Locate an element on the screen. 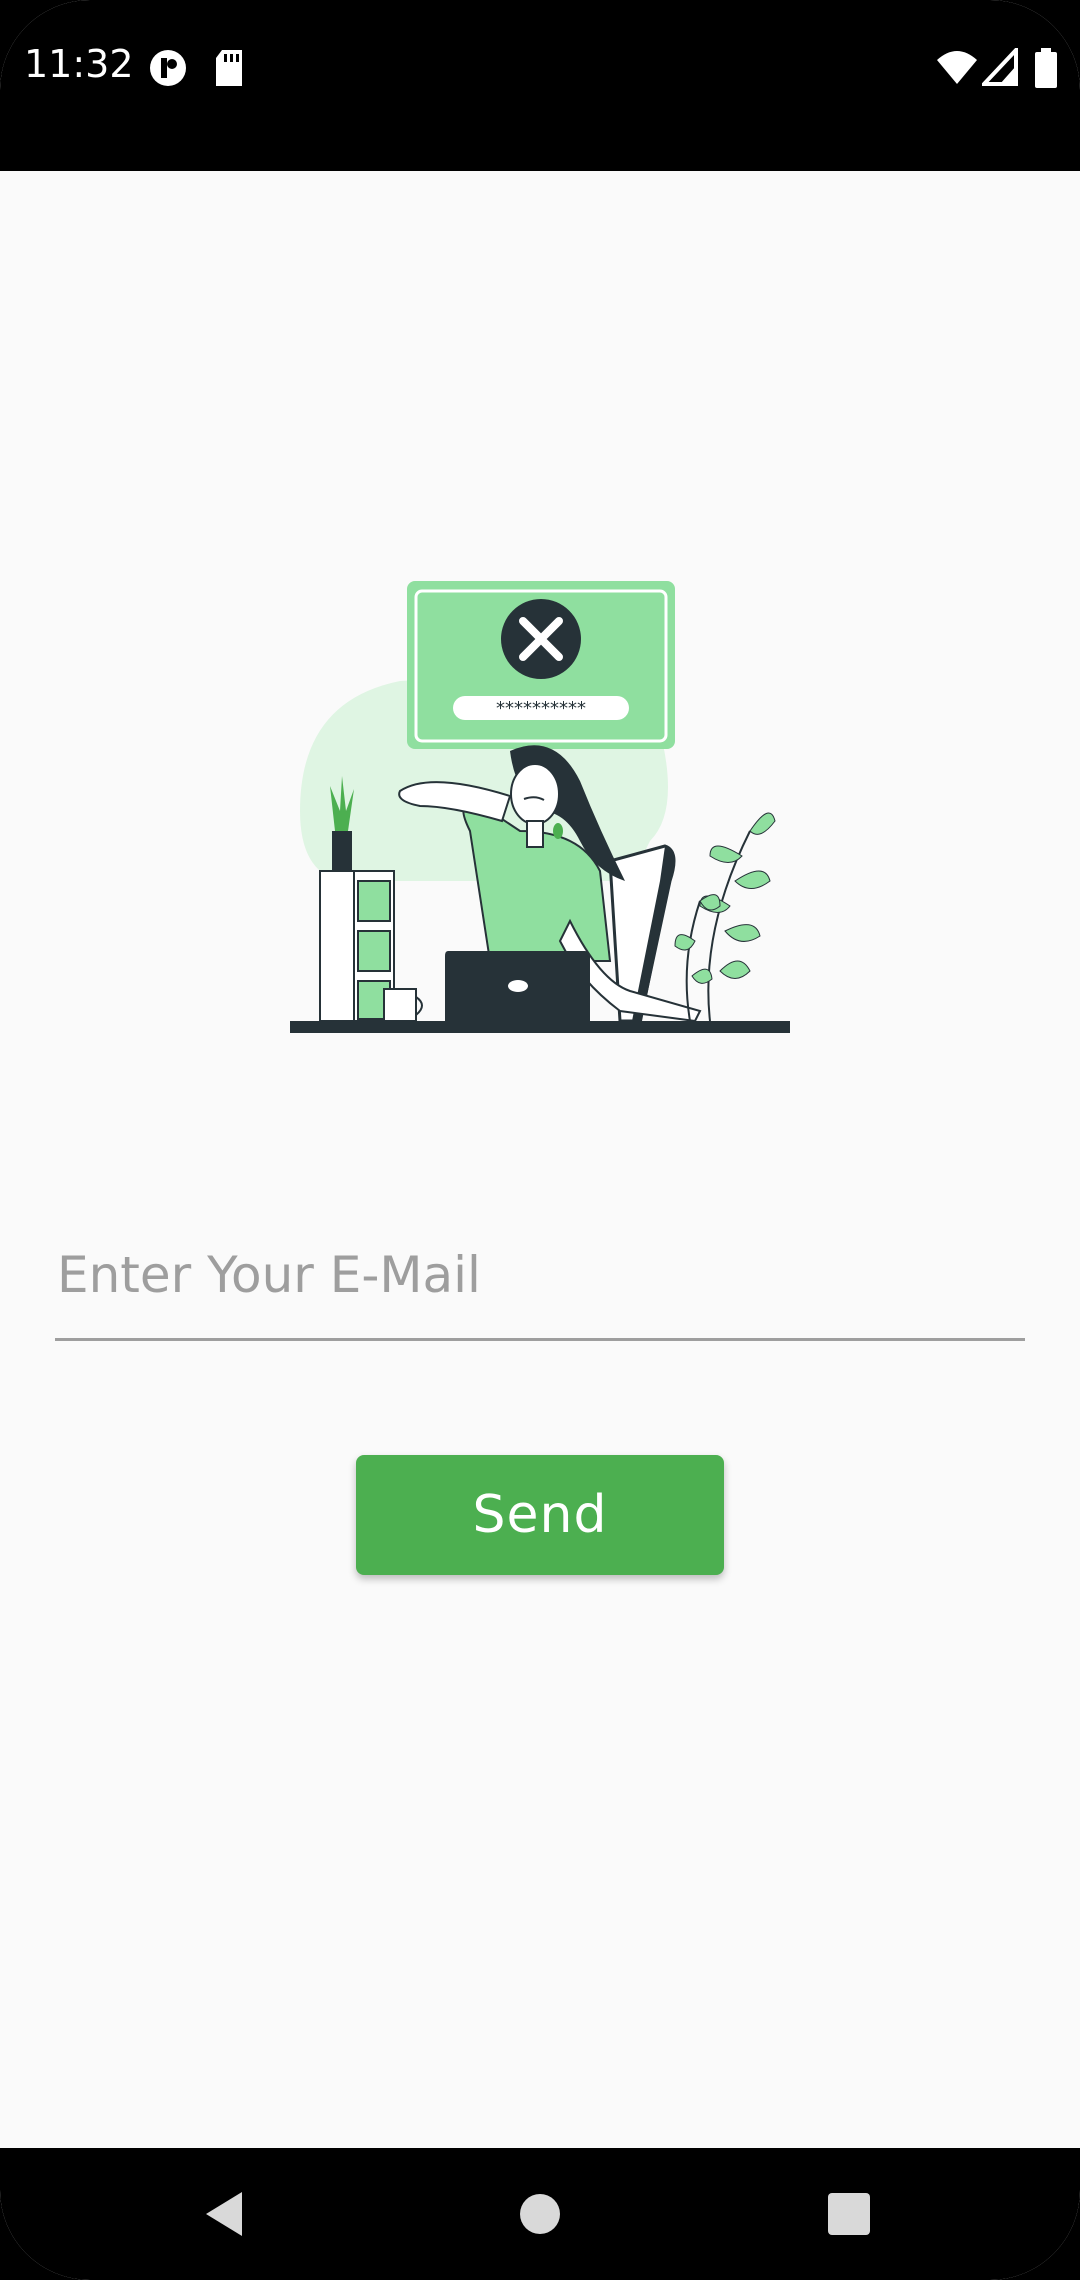 The image size is (1080, 2280). sd-card-icon is located at coordinates (229, 68).